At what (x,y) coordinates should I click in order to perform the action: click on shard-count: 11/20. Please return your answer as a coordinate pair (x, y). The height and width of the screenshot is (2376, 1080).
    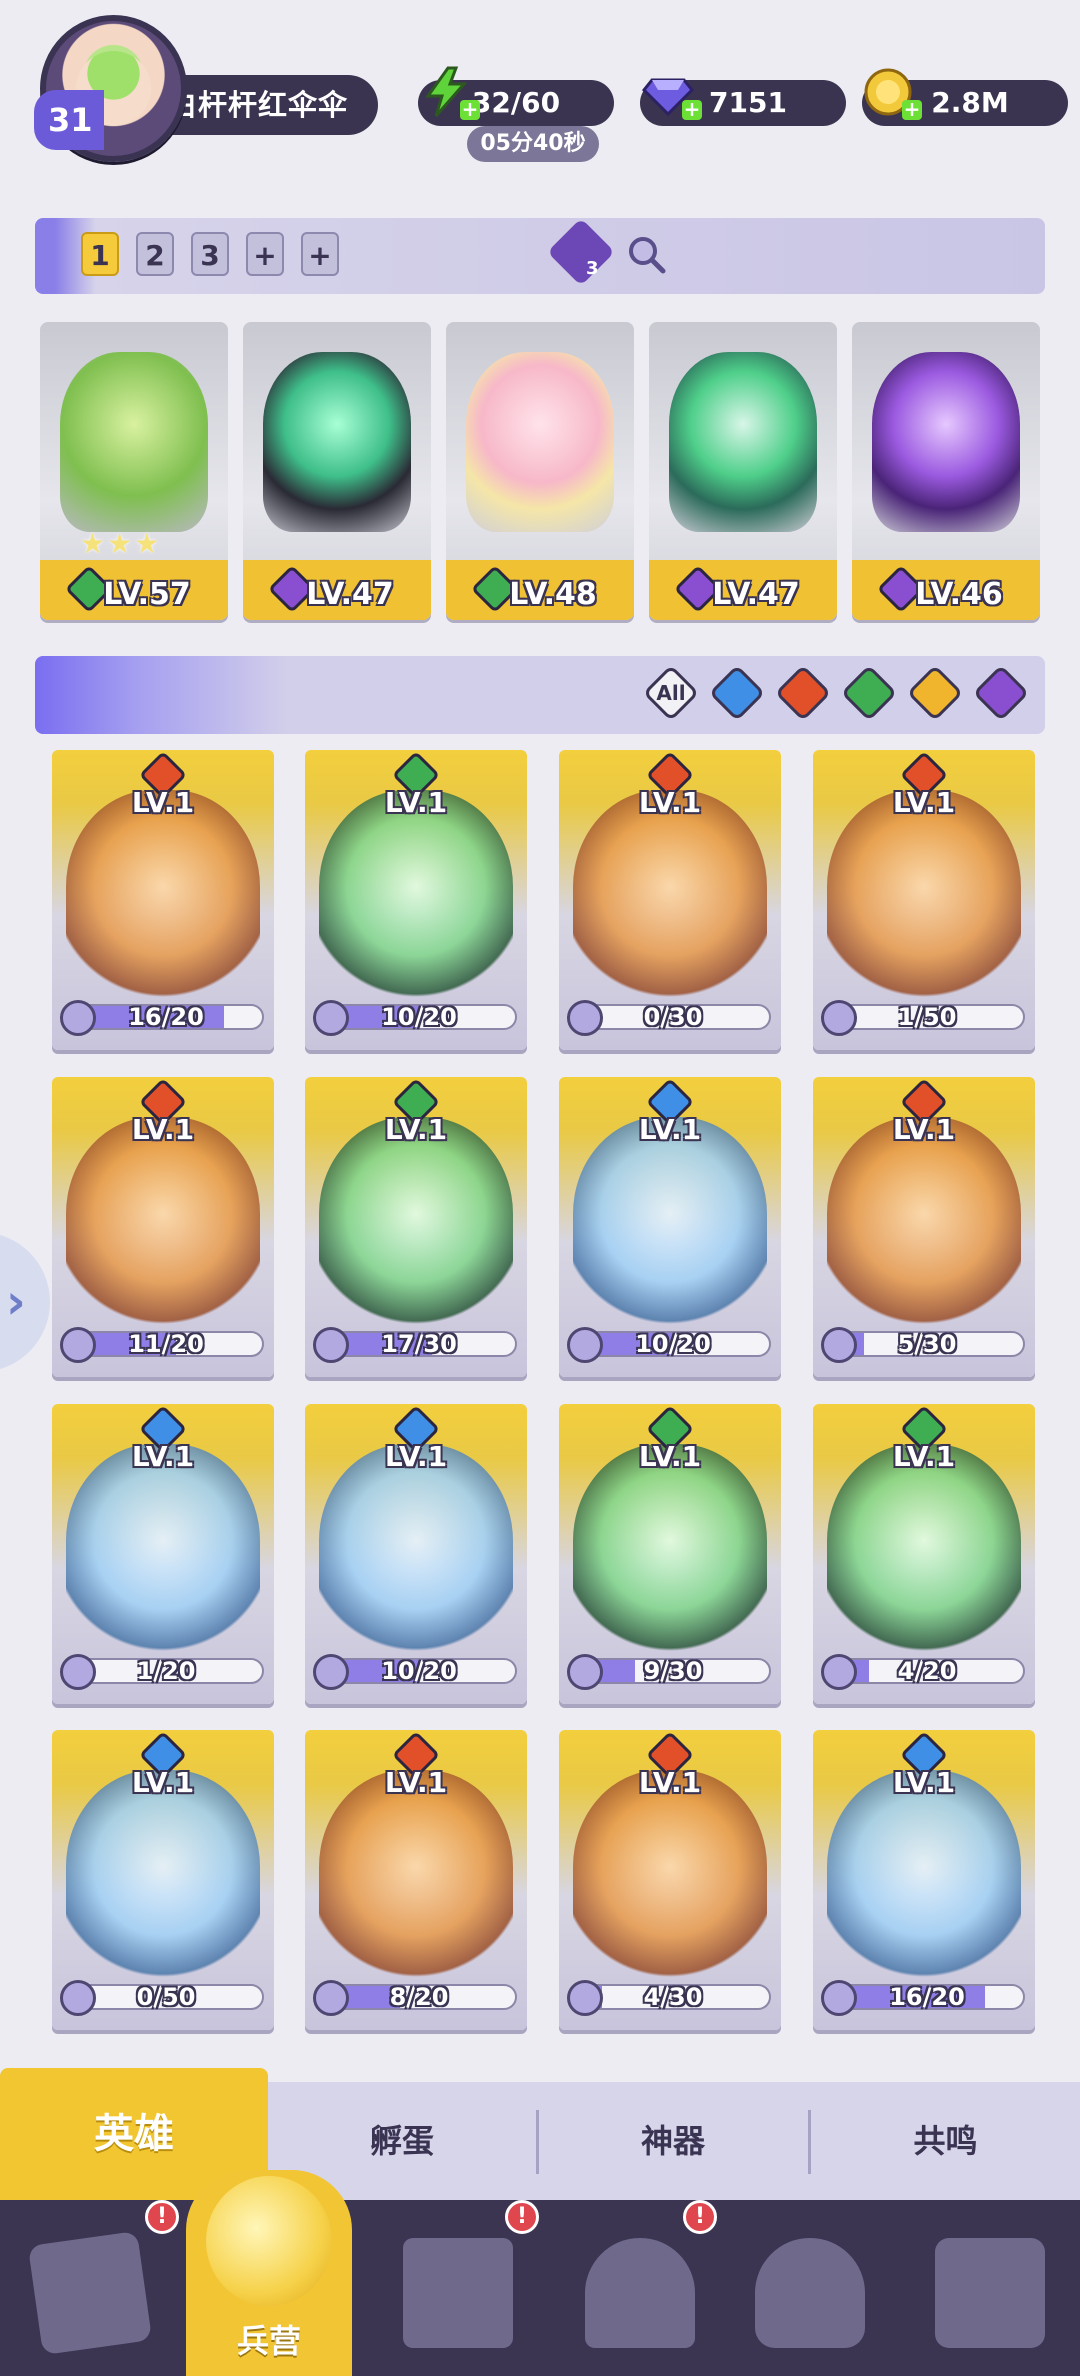
    Looking at the image, I should click on (166, 1344).